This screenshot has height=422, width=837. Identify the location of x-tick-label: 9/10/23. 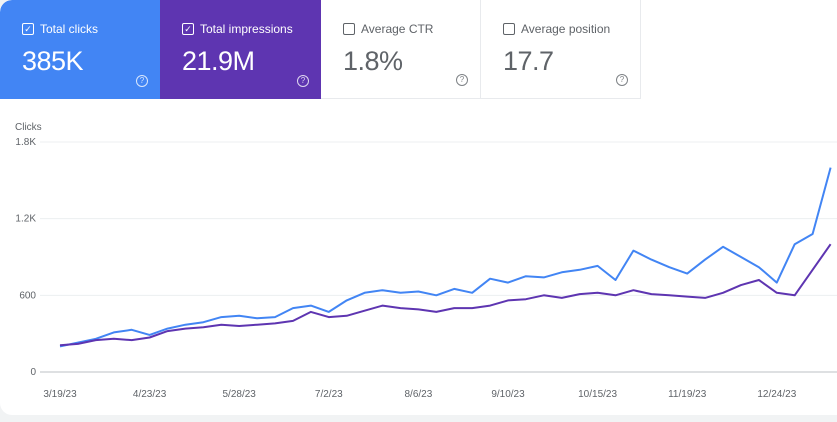
(508, 394).